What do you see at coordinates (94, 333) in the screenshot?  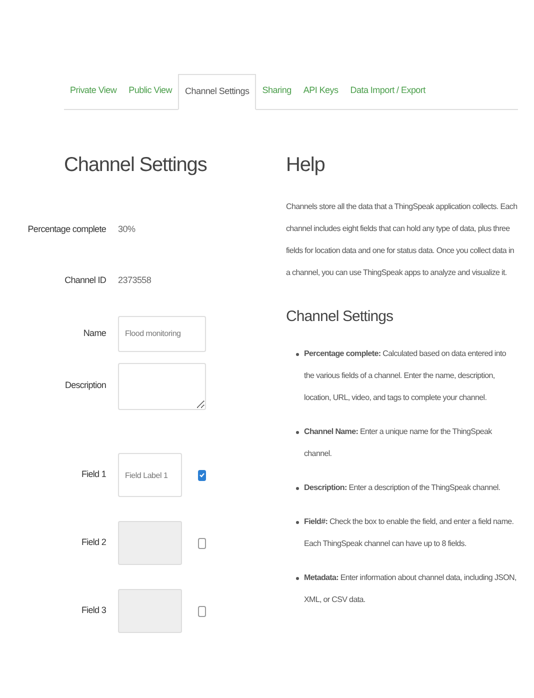 I see `field-label: Name` at bounding box center [94, 333].